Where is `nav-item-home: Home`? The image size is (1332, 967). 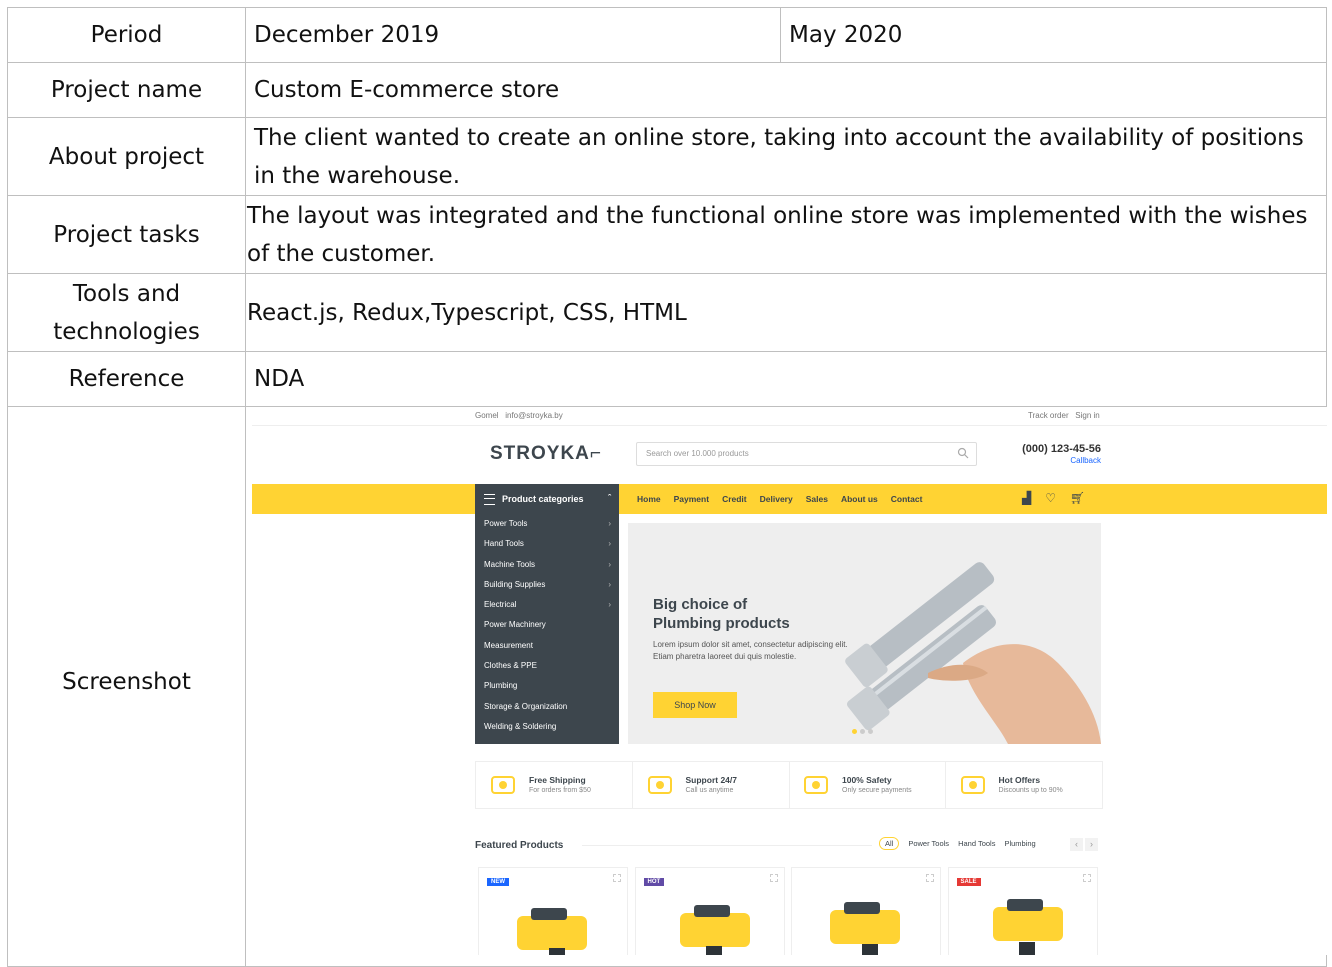 nav-item-home: Home is located at coordinates (649, 499).